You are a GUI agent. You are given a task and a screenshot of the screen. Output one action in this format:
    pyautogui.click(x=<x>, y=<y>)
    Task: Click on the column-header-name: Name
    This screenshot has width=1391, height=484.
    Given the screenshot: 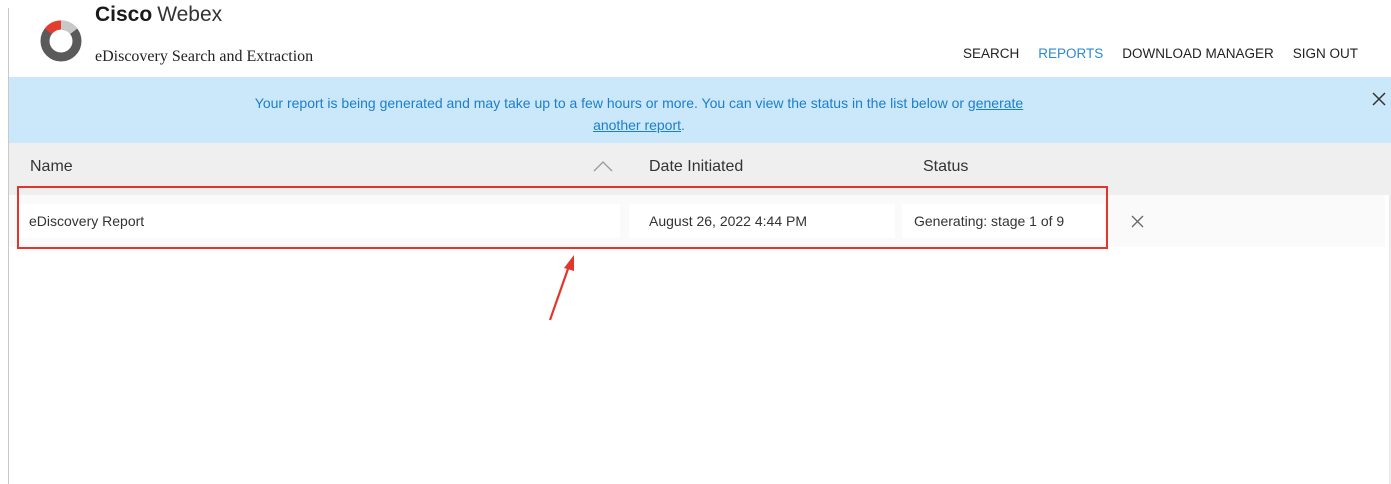 What is the action you would take?
    pyautogui.click(x=51, y=167)
    